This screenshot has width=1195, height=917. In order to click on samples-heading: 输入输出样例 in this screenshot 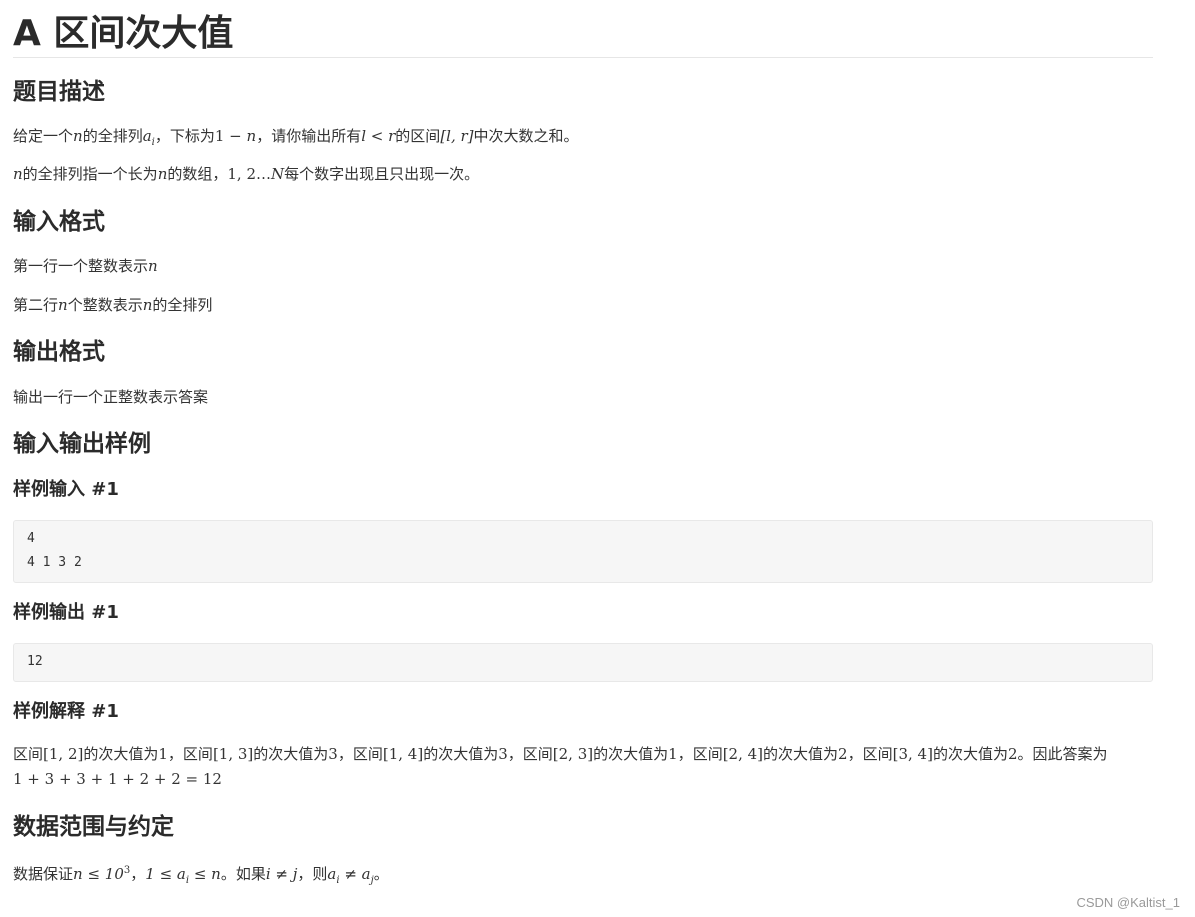, I will do `click(82, 444)`.